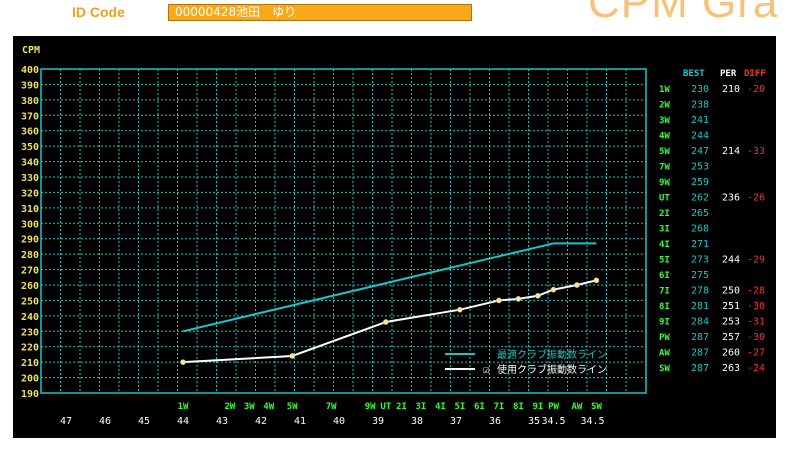 This screenshot has height=473, width=800. What do you see at coordinates (756, 151) in the screenshot?
I see `table-diff: -33` at bounding box center [756, 151].